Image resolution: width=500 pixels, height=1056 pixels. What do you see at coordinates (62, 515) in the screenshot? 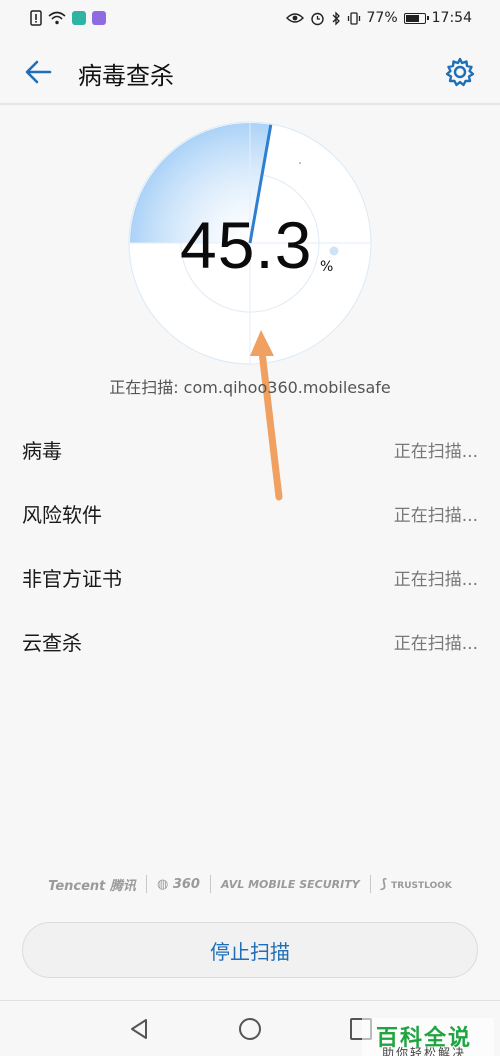
I see `scan-item-label: 风险软件` at bounding box center [62, 515].